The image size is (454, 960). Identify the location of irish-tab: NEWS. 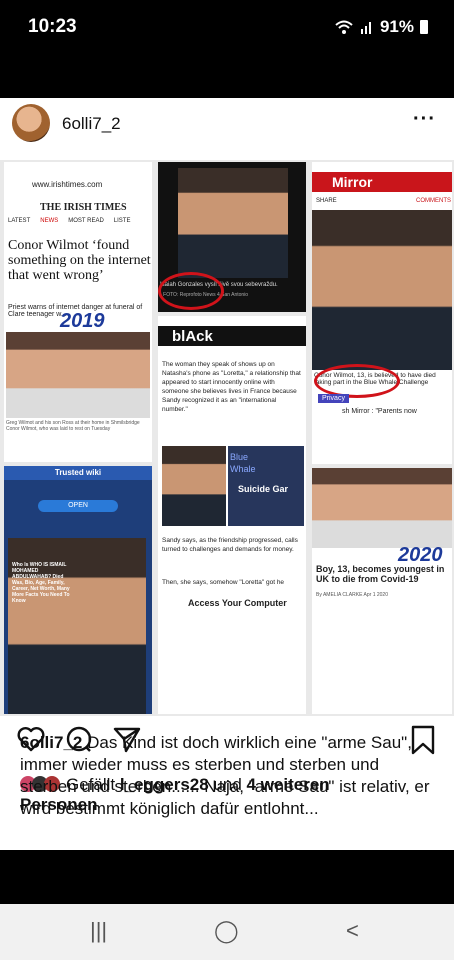
(49, 221).